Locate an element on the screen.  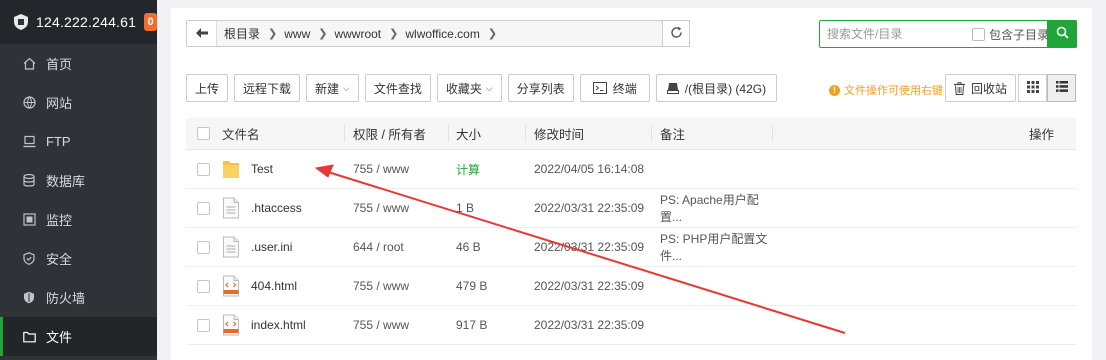
sidebar-item-label: 文件 is located at coordinates (59, 337).